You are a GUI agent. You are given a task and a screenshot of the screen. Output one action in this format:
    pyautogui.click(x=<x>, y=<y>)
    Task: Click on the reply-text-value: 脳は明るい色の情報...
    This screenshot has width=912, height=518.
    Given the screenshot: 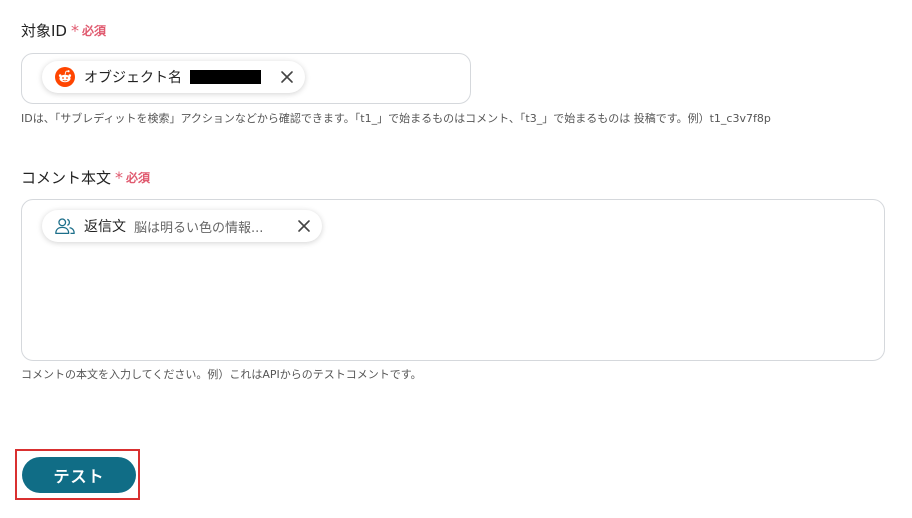 What is the action you would take?
    pyautogui.click(x=199, y=228)
    